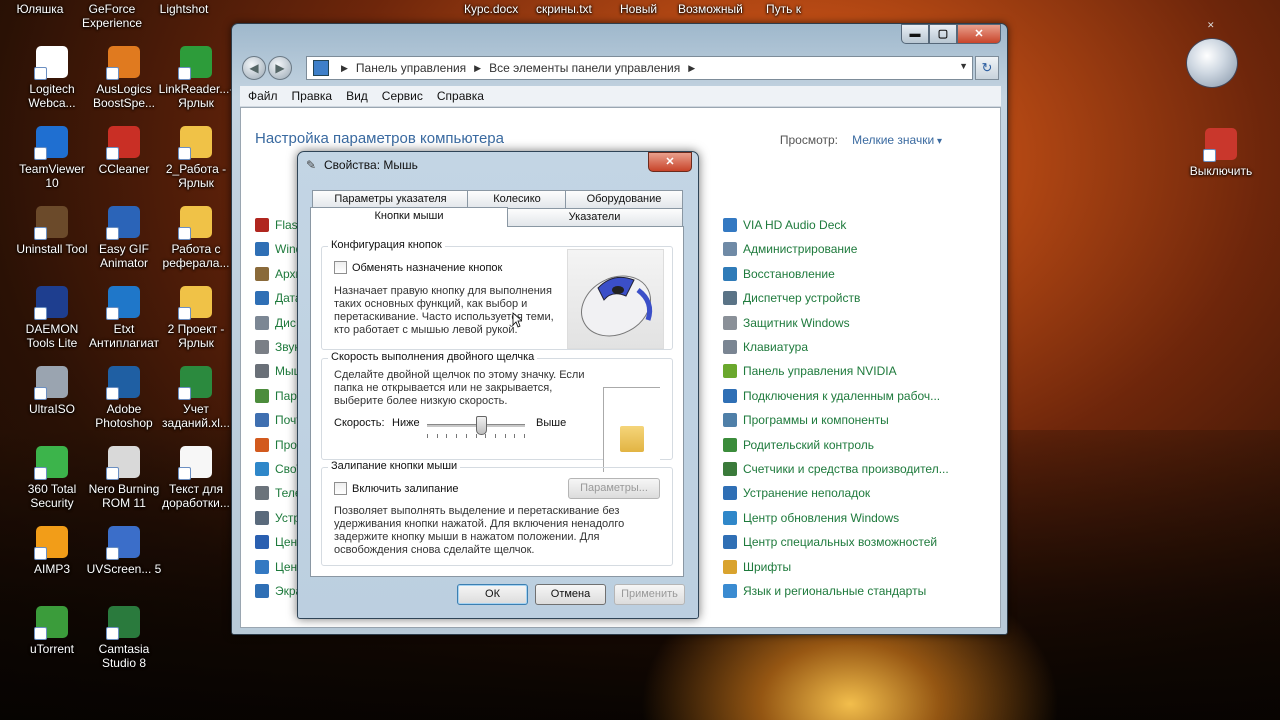 This screenshot has height=720, width=1280. Describe the element at coordinates (811, 518) in the screenshot. I see `cp-item-right-12: Центр обновления Windows` at that location.